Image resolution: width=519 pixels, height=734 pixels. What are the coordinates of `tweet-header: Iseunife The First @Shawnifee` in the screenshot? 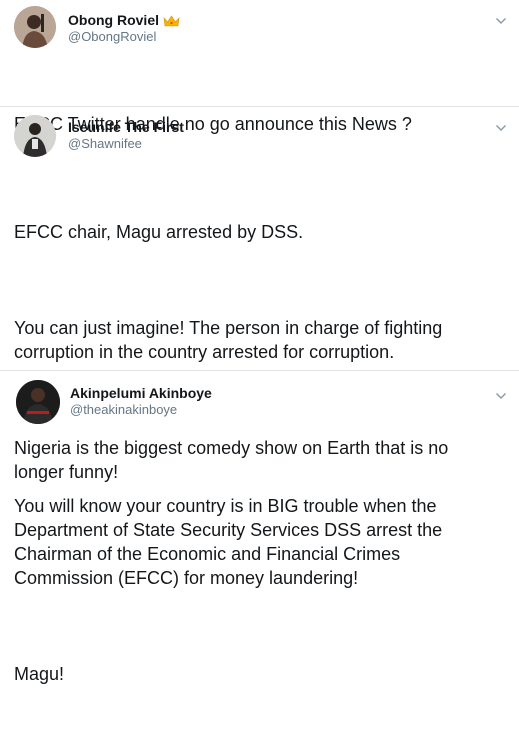 It's located at (259, 136).